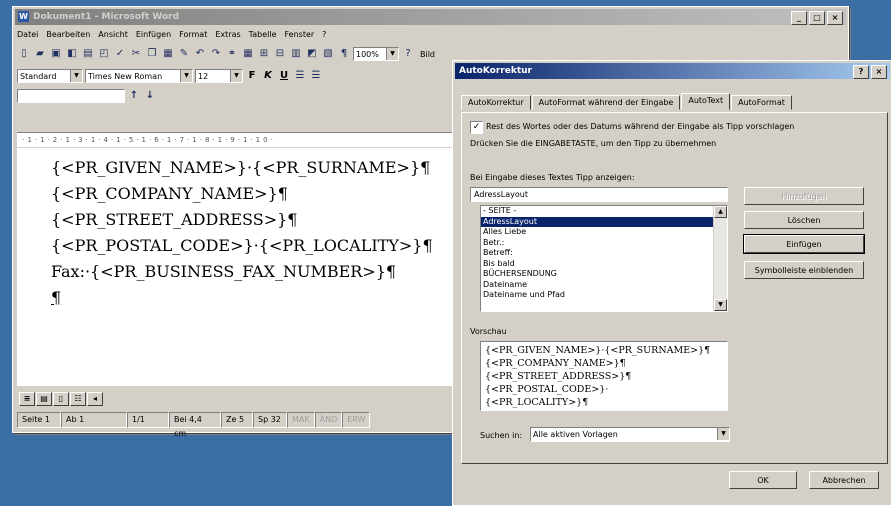 The image size is (891, 506). I want to click on minimize-button: _, so click(799, 18).